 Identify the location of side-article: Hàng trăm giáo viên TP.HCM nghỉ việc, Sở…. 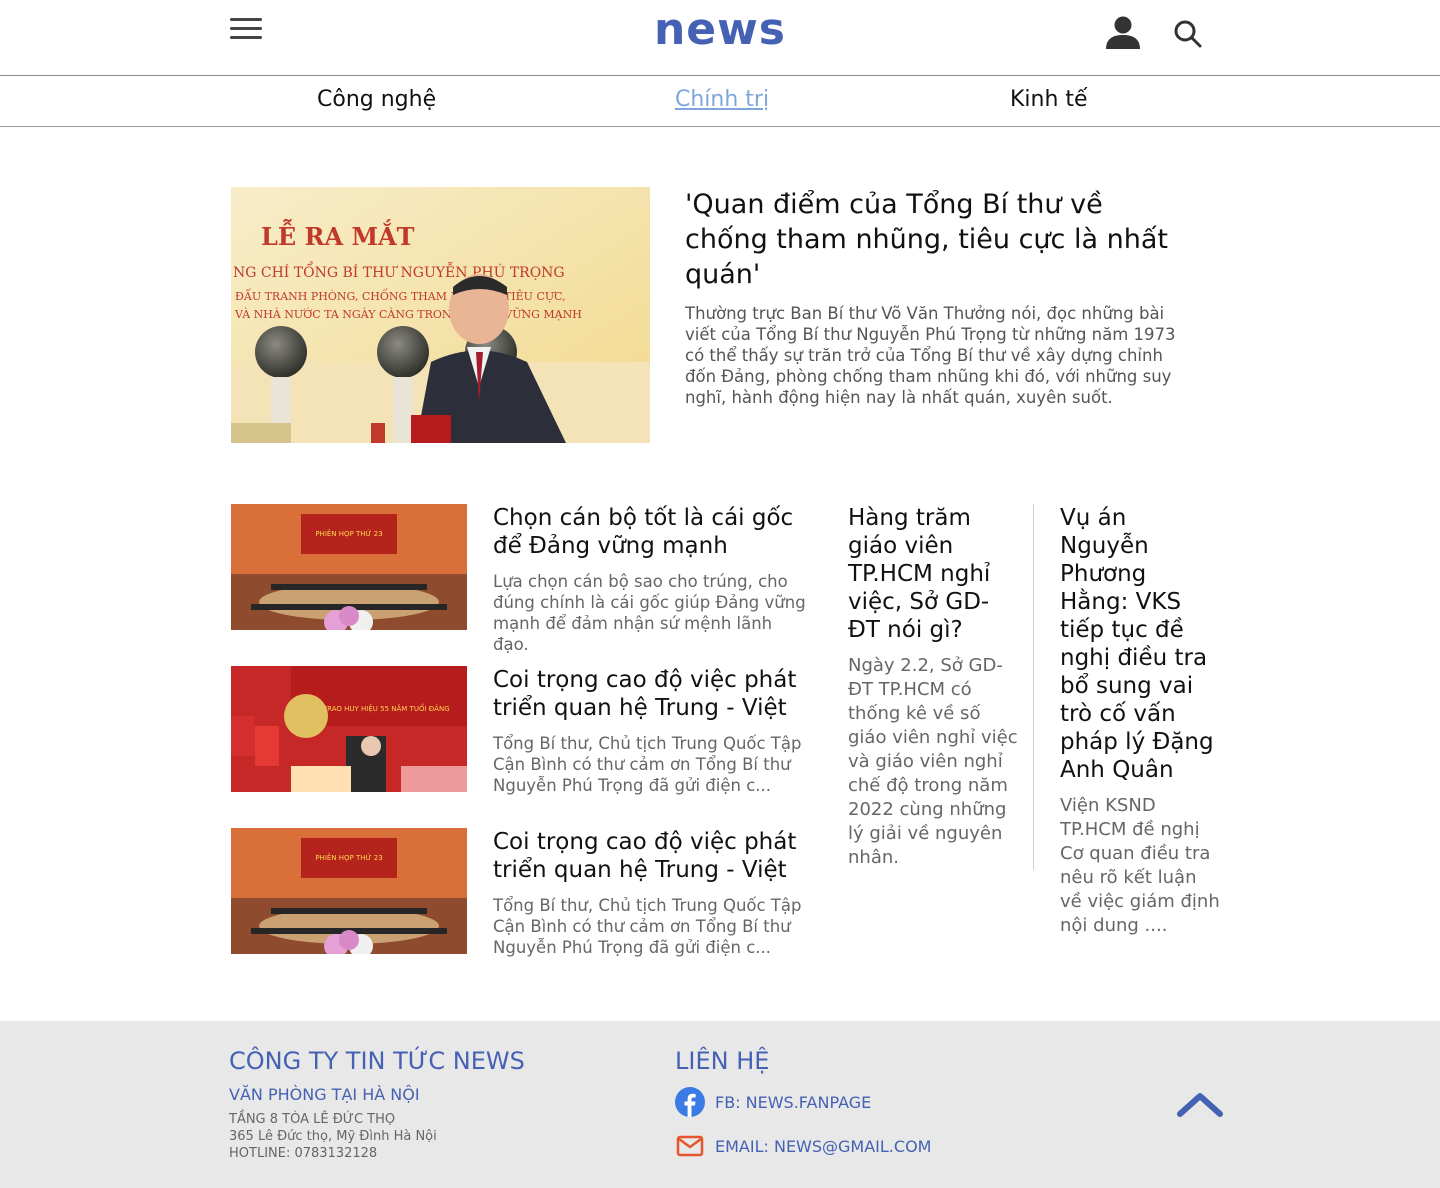
(933, 687).